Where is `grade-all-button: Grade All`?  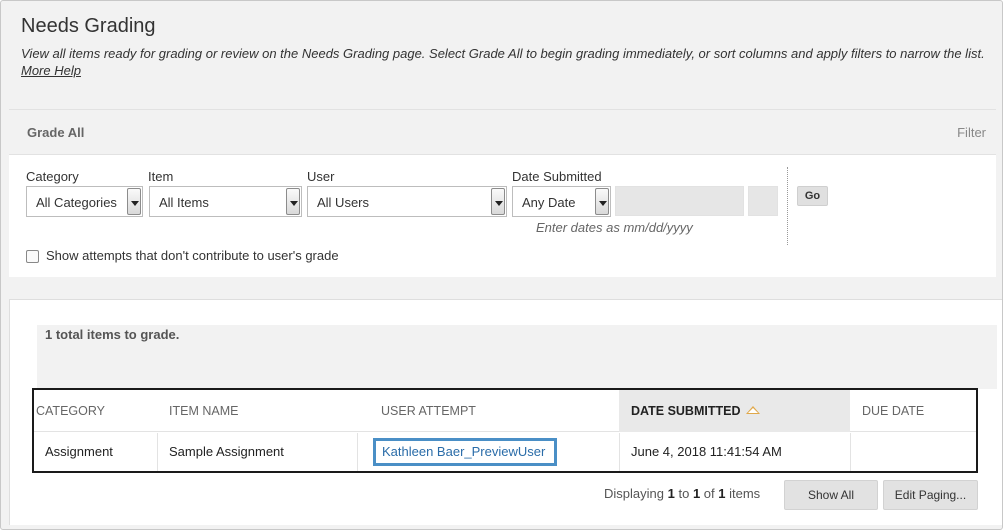 grade-all-button: Grade All is located at coordinates (55, 132).